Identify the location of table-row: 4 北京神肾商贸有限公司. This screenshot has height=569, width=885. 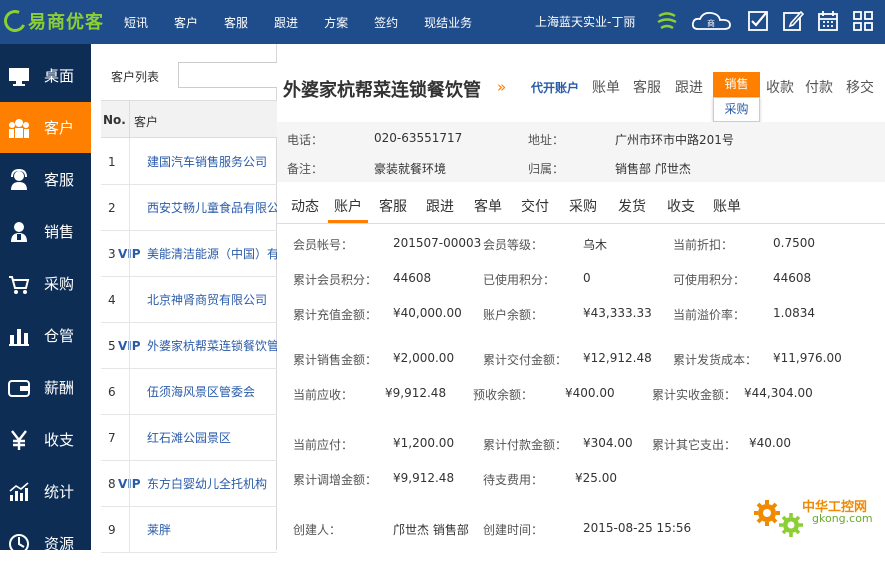
(189, 300).